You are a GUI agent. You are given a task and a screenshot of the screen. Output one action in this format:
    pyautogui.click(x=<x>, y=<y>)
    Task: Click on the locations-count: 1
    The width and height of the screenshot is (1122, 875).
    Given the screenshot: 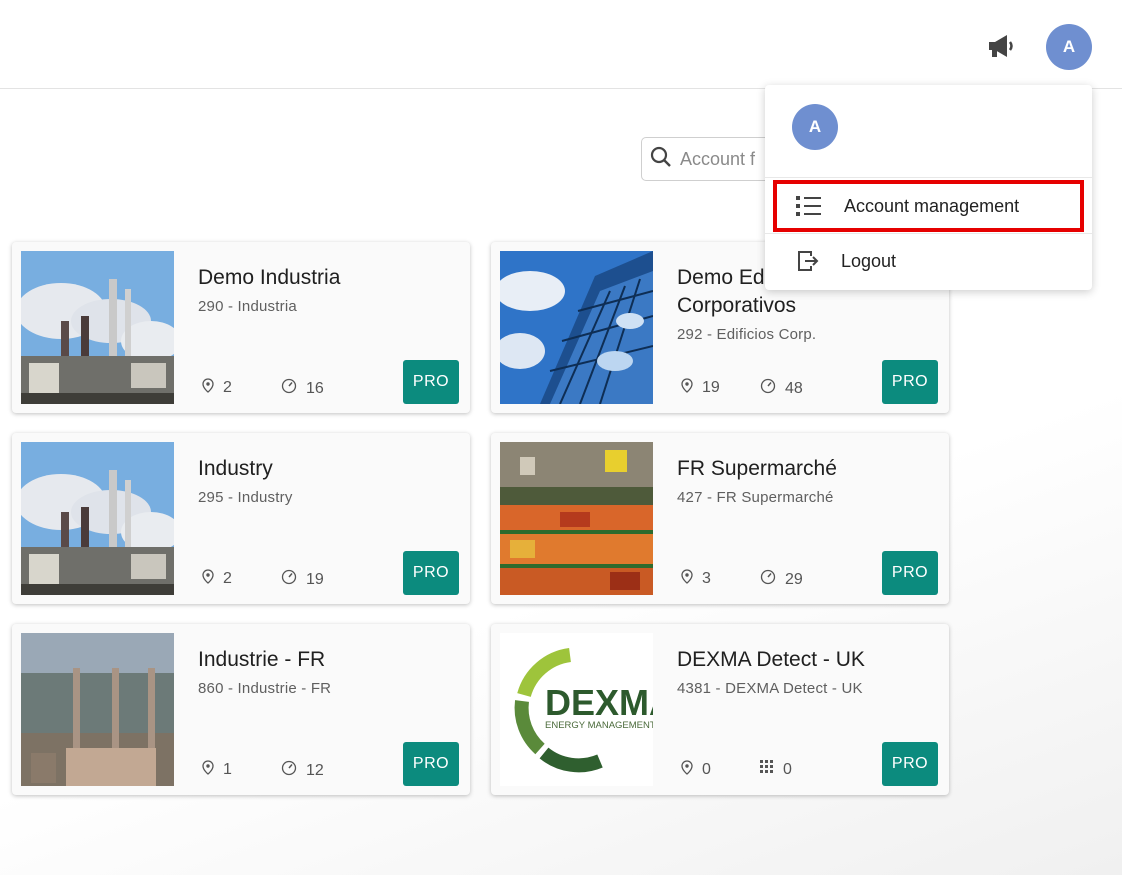 What is the action you would take?
    pyautogui.click(x=227, y=769)
    